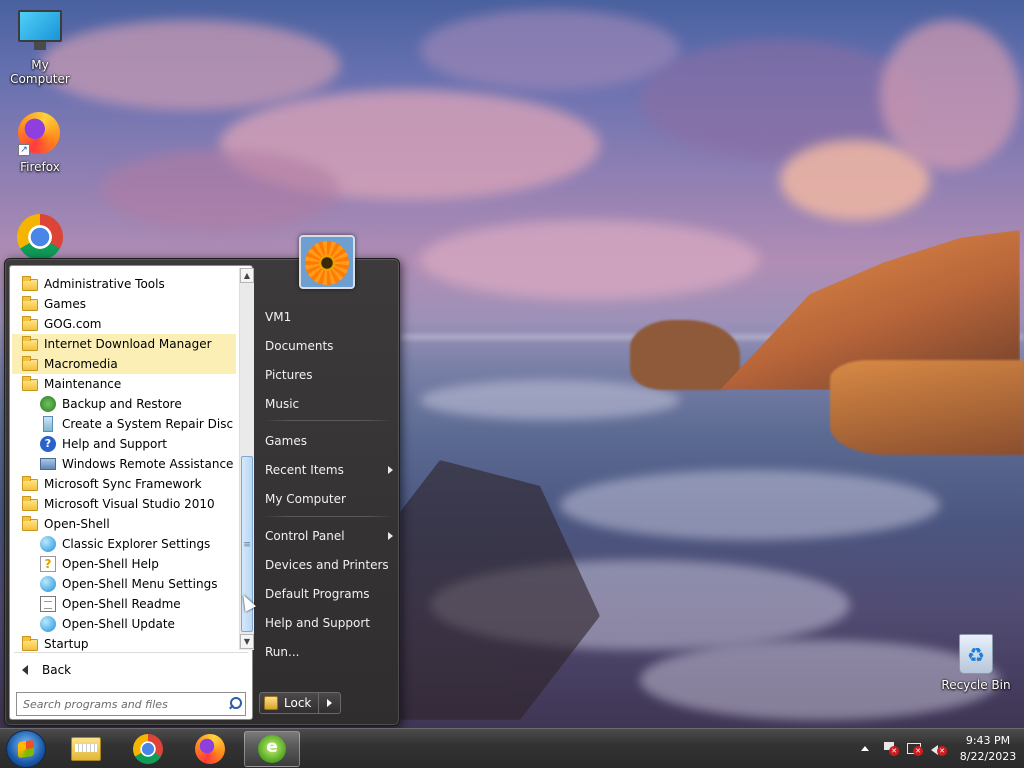 The image size is (1024, 768). What do you see at coordinates (128, 344) in the screenshot?
I see `program-label: Internet Download Manager` at bounding box center [128, 344].